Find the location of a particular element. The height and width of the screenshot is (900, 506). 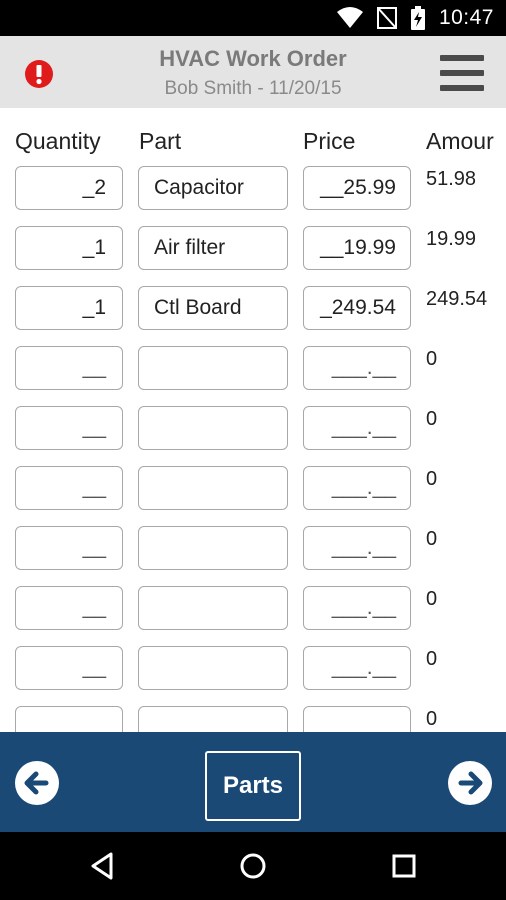

table-row: _1 Ctl Board _249.54 249.54 is located at coordinates (253, 309).